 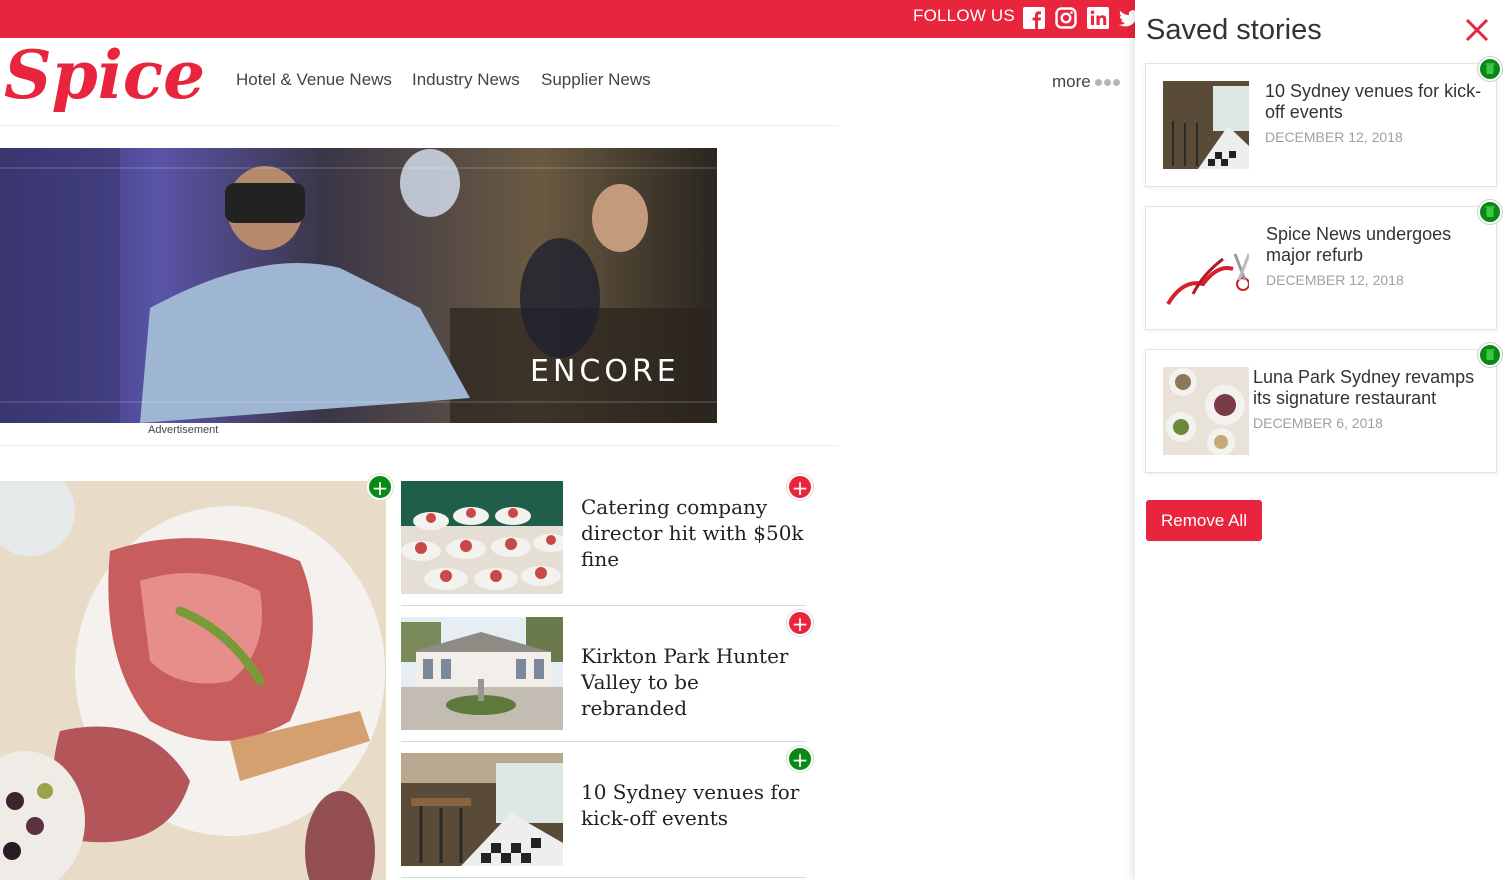 What do you see at coordinates (1071, 81) in the screenshot?
I see `more-label: more` at bounding box center [1071, 81].